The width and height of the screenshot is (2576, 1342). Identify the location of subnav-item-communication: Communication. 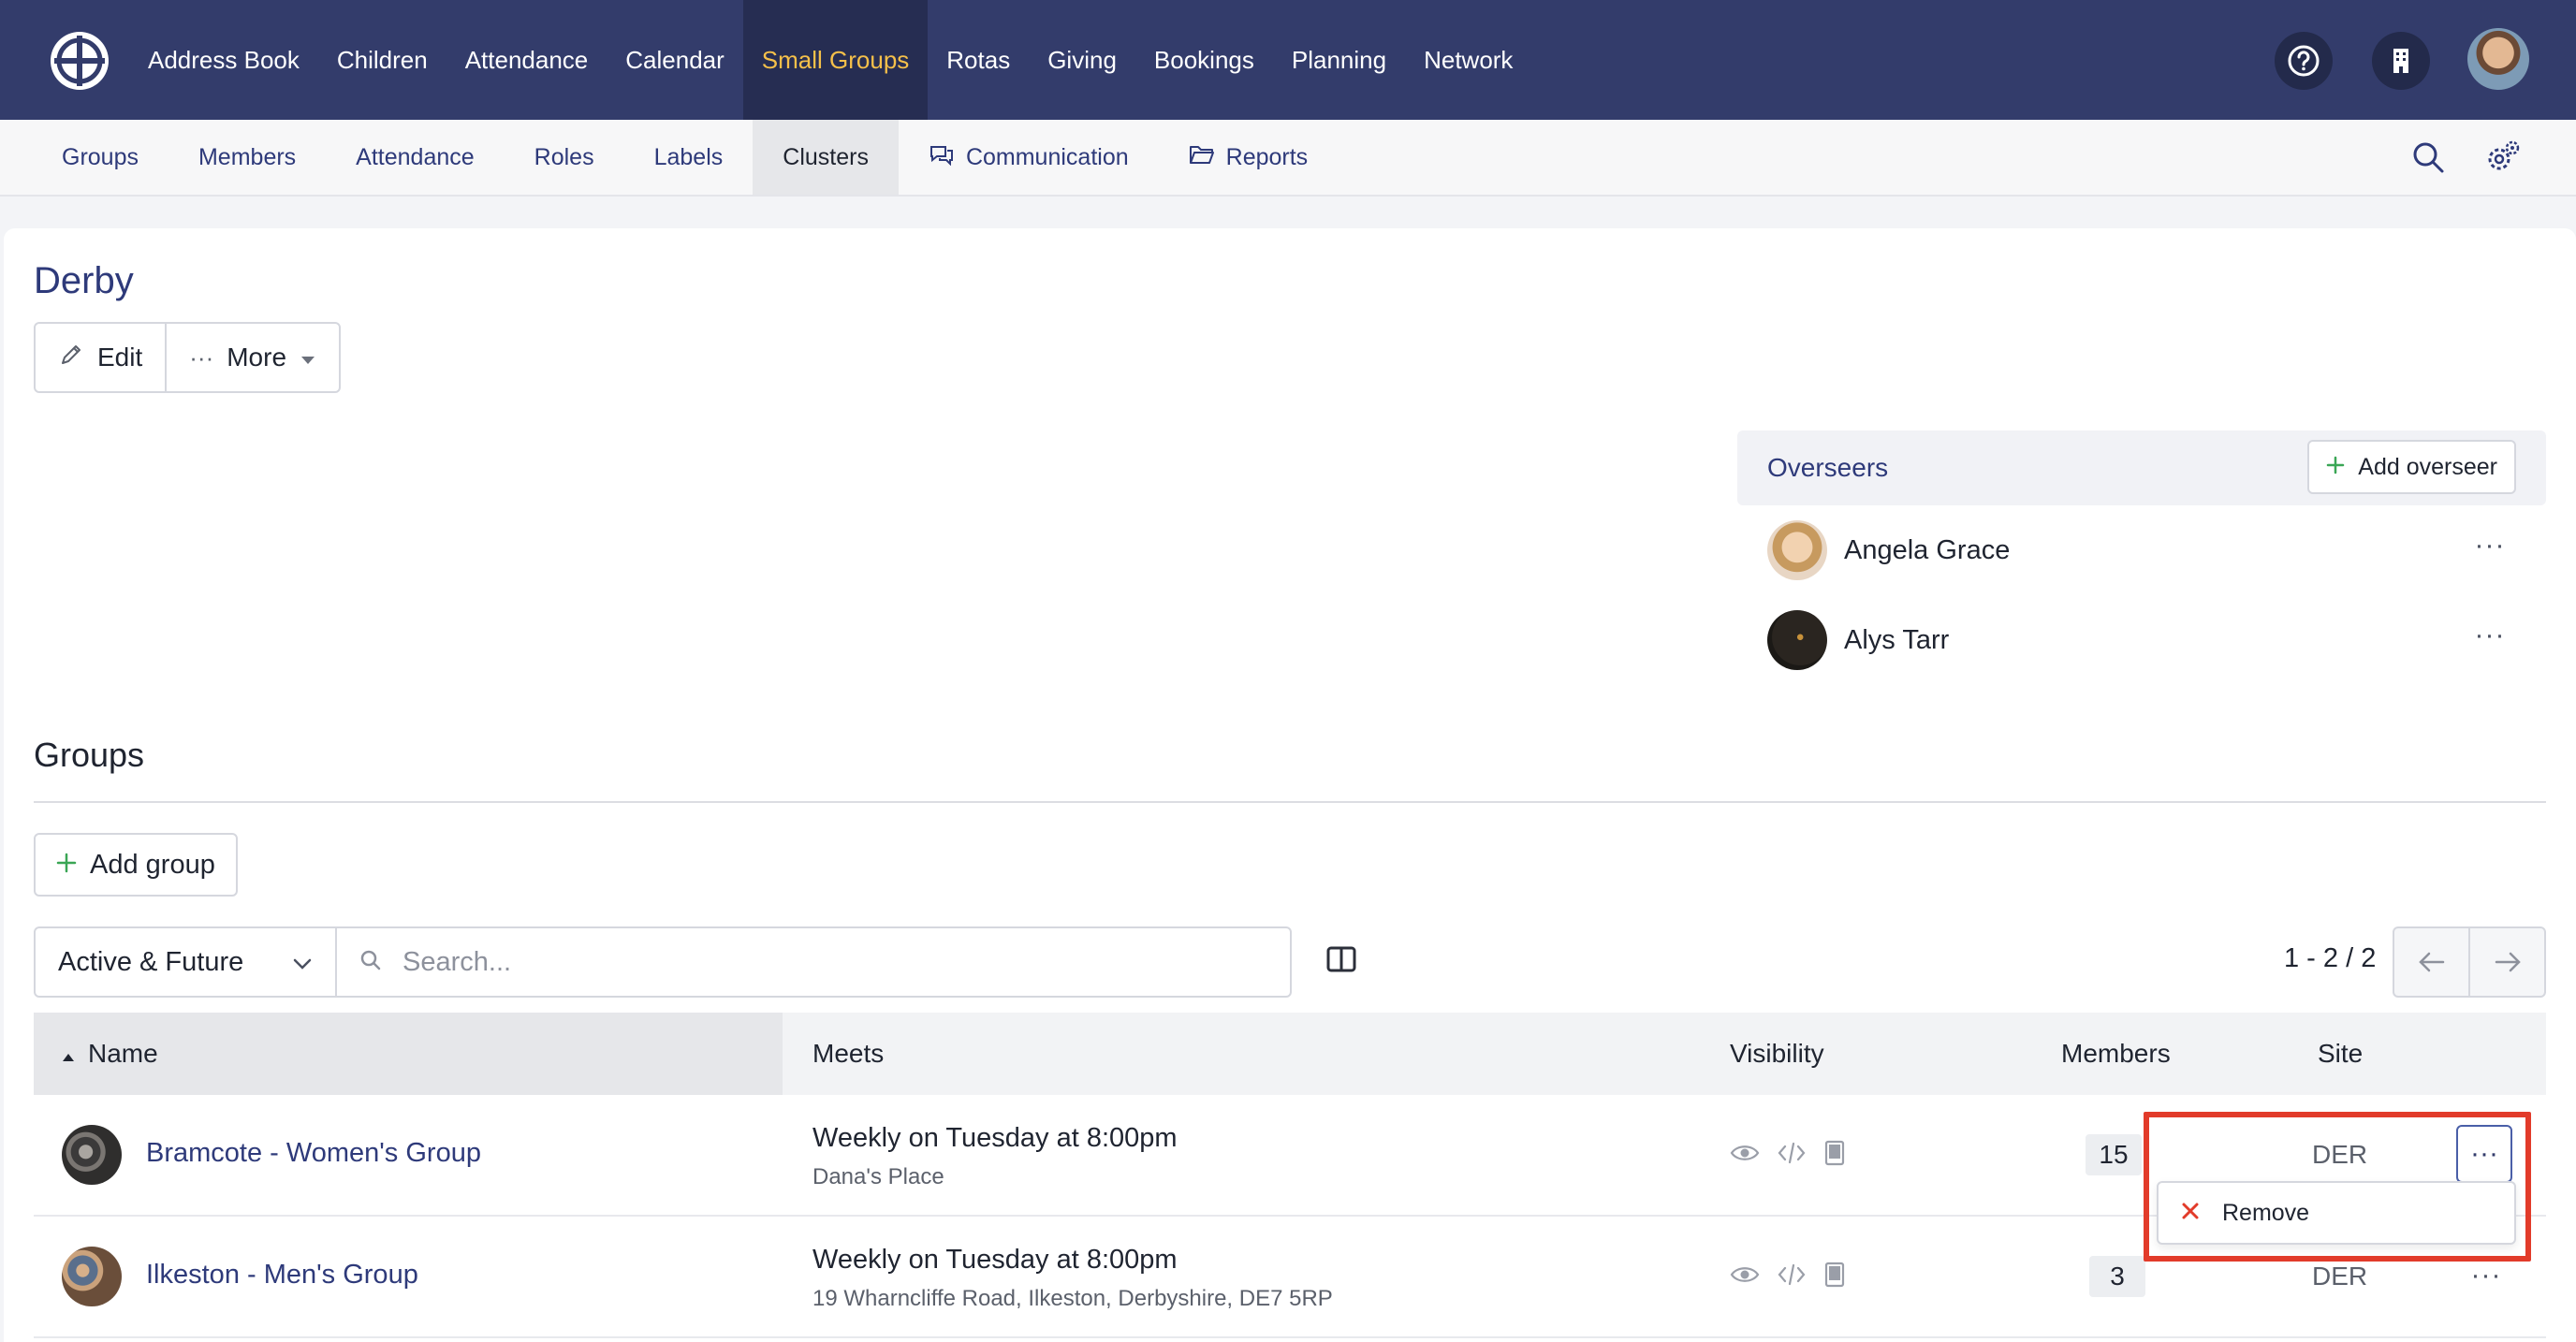
(1029, 157).